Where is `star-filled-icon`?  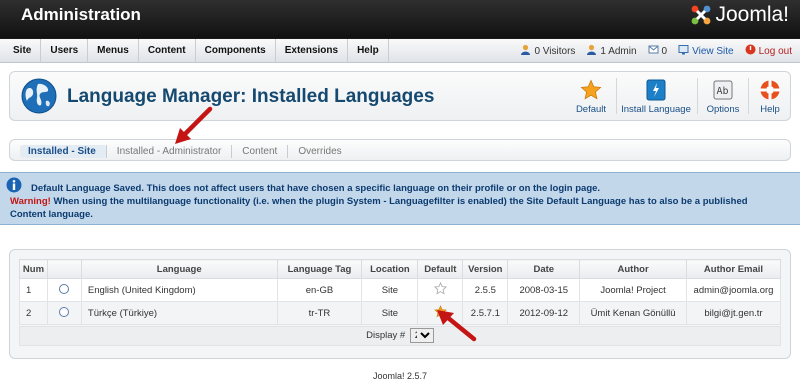 star-filled-icon is located at coordinates (440, 311).